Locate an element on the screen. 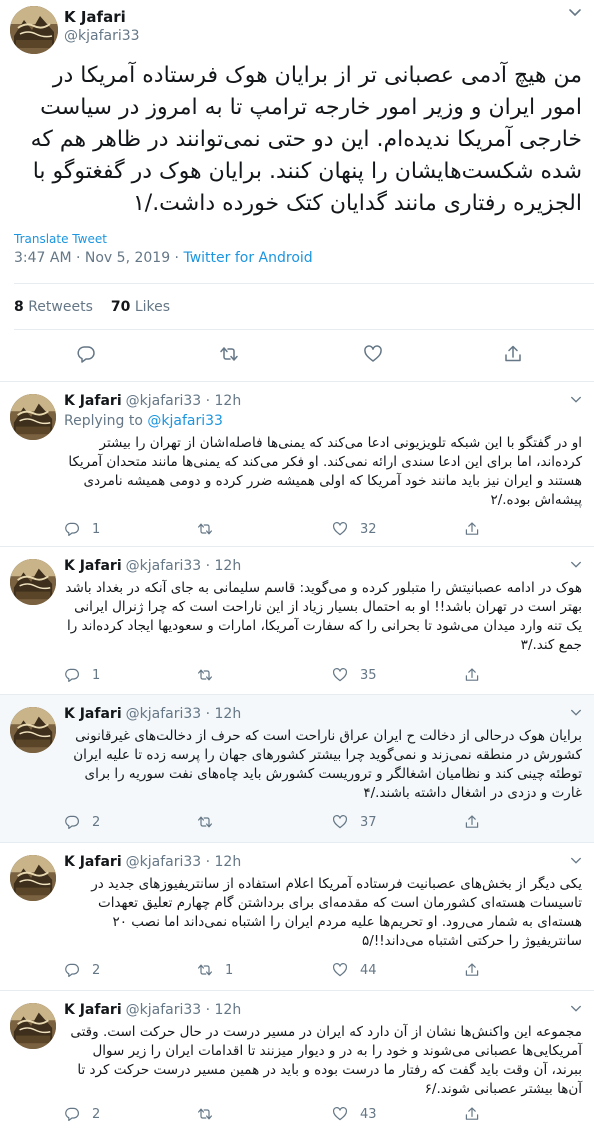 The height and width of the screenshot is (1134, 594). like-button: 43 is located at coordinates (354, 1114).